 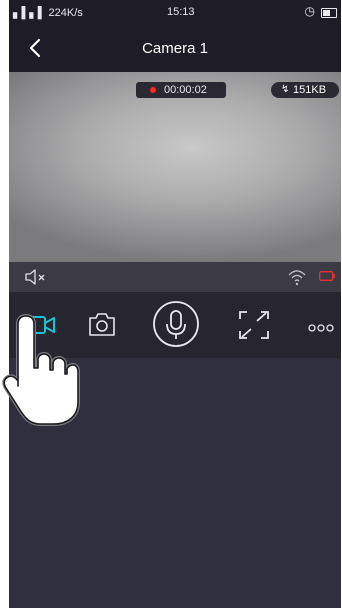 What do you see at coordinates (185, 90) in the screenshot?
I see `recording-time: 00:00:02` at bounding box center [185, 90].